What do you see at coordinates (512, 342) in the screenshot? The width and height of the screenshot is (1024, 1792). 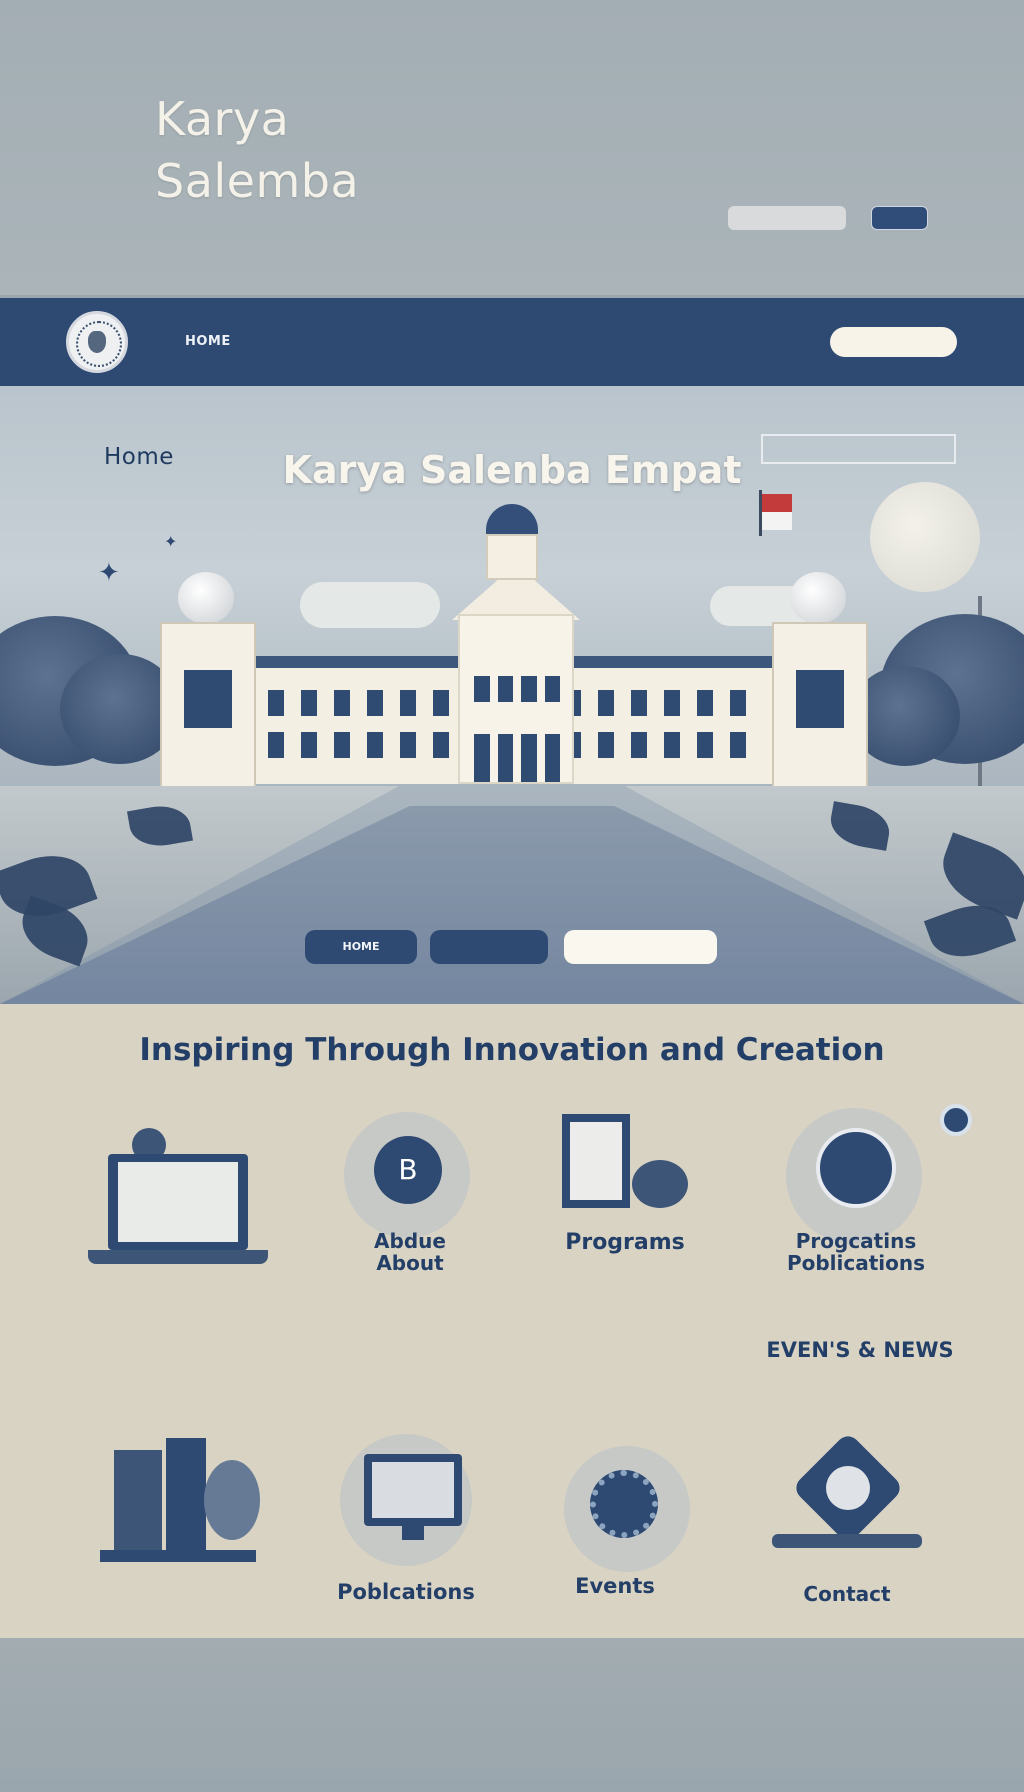 I see `main-navbar: HOME` at bounding box center [512, 342].